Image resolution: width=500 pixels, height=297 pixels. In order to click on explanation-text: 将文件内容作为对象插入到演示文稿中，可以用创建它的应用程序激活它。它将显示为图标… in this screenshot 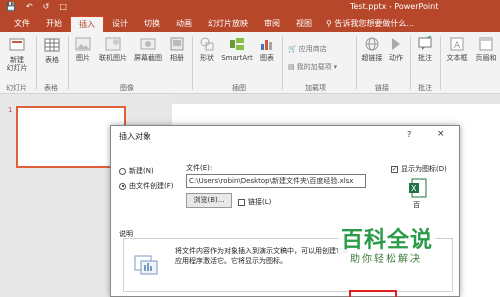, I will do `click(262, 256)`.